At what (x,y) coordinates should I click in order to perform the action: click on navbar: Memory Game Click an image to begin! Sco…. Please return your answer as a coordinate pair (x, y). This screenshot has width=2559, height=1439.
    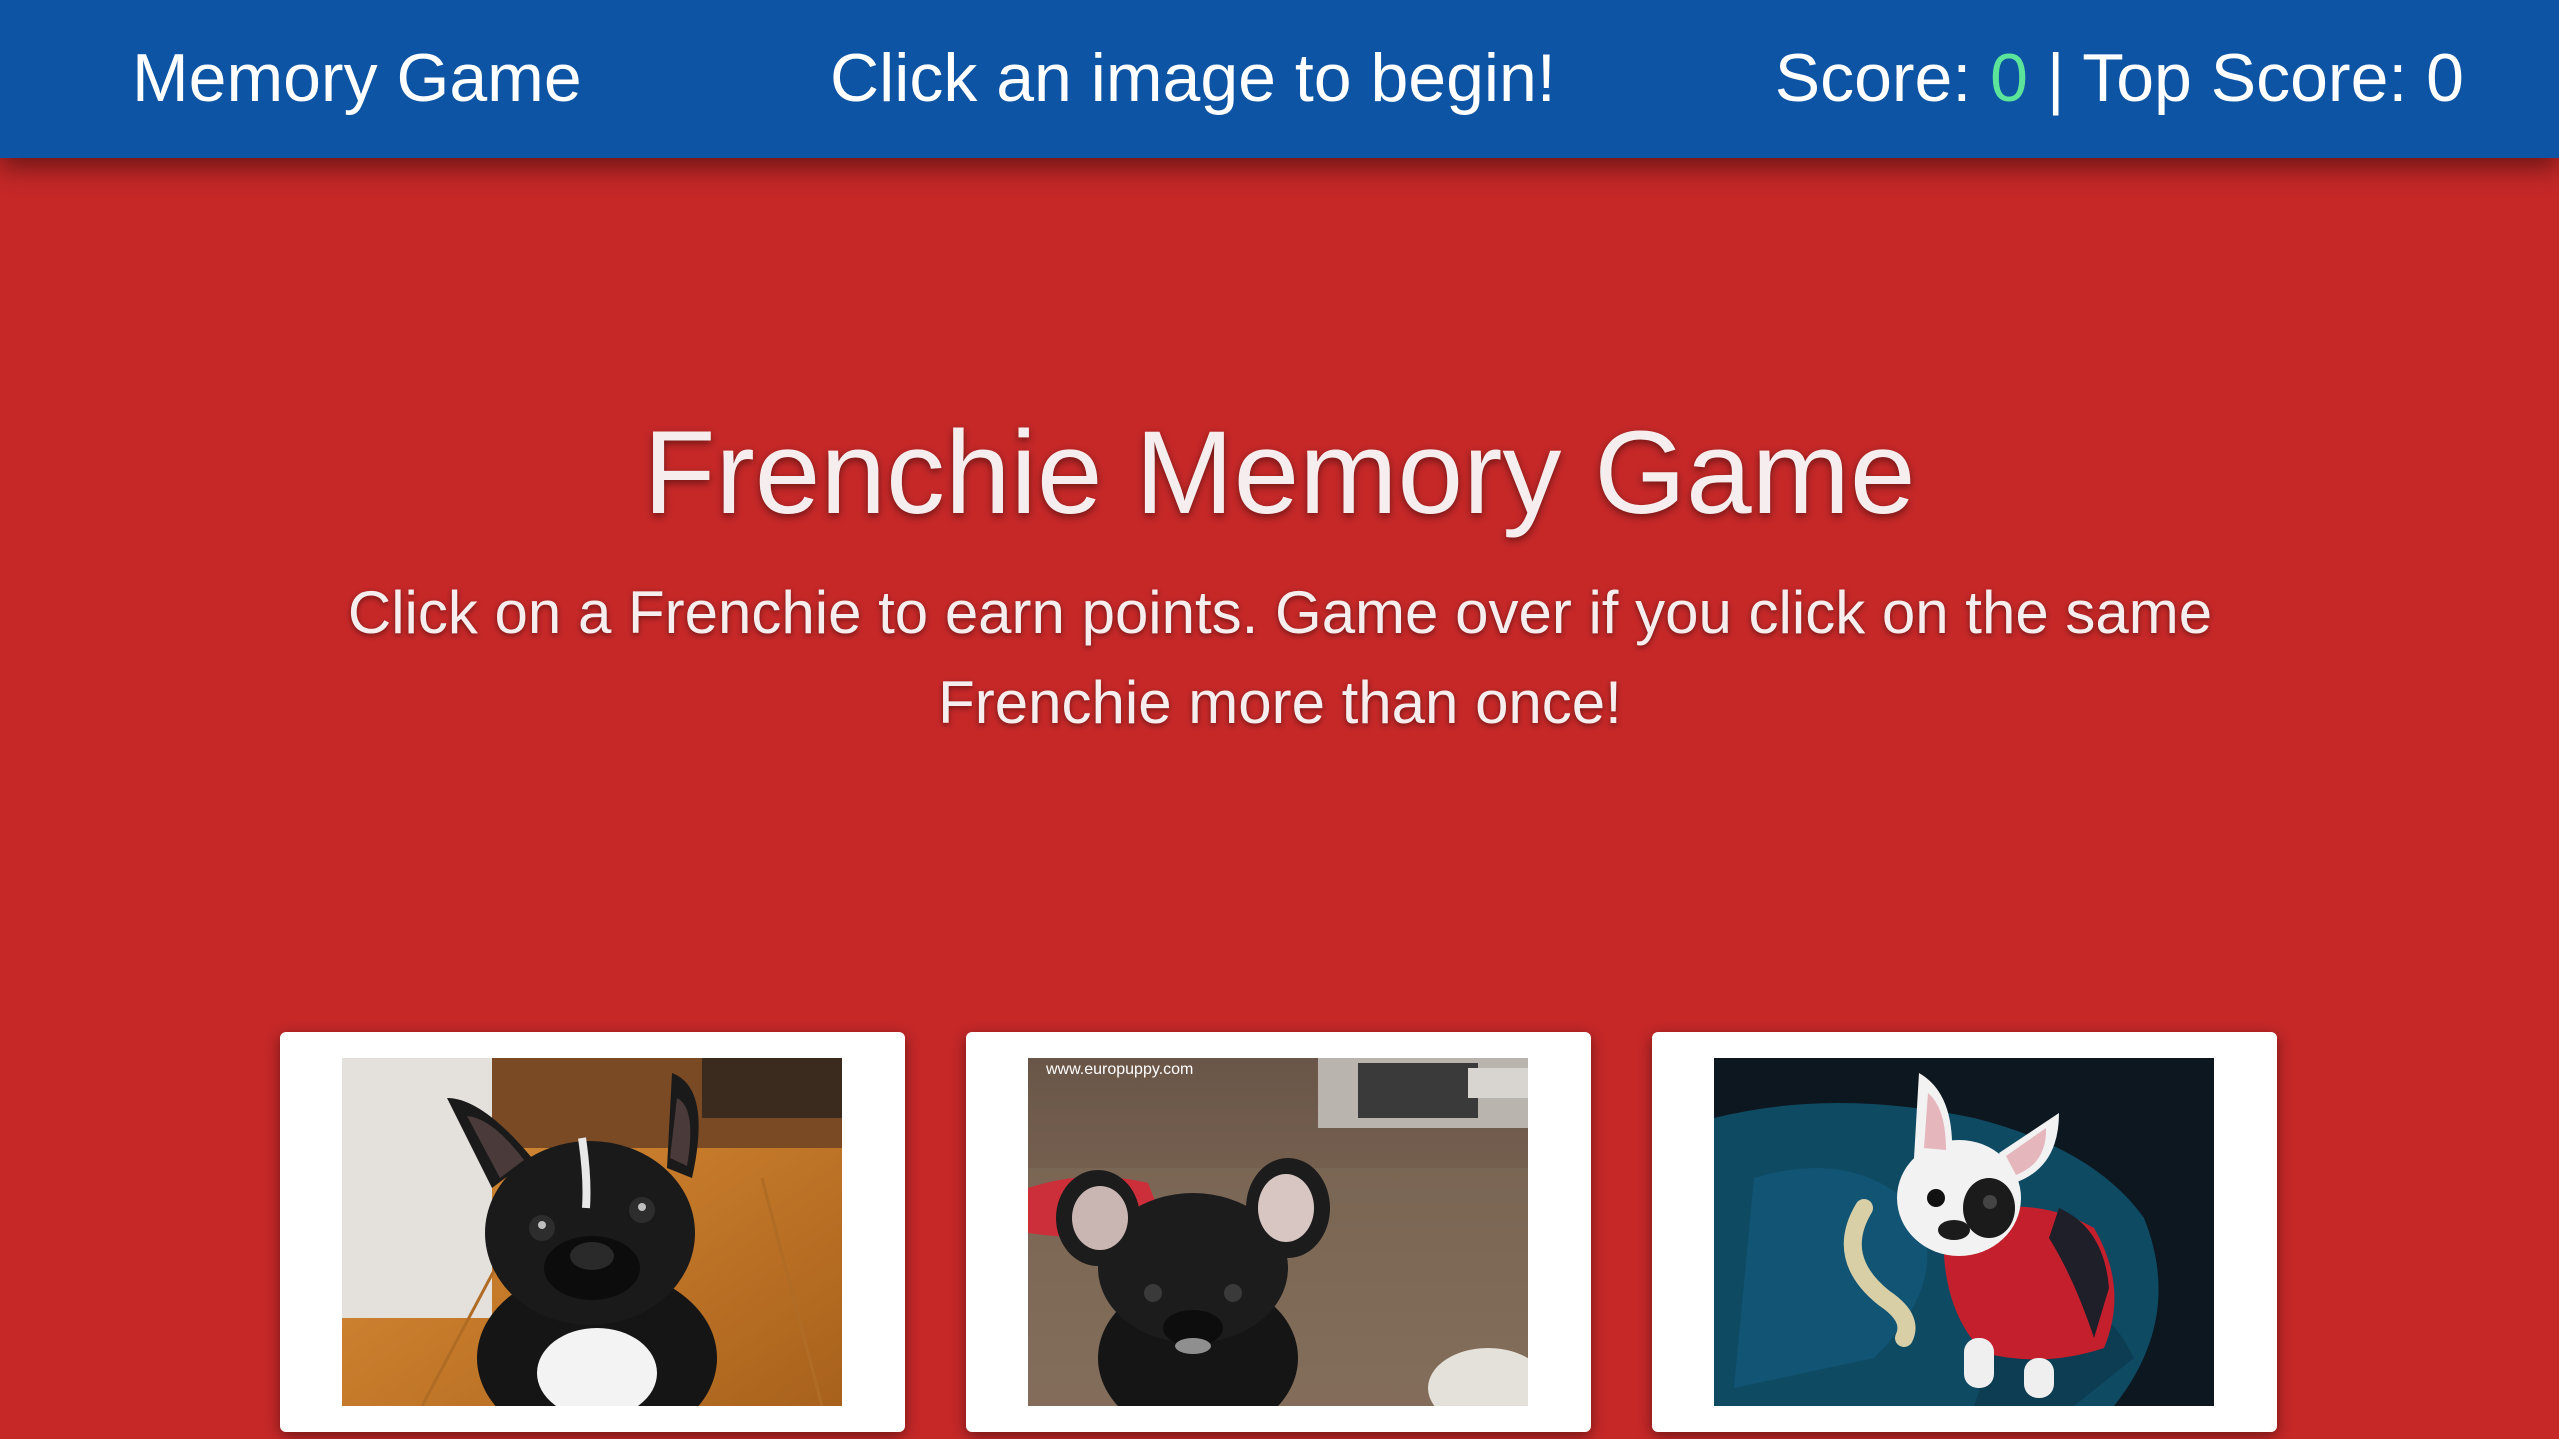
    Looking at the image, I should click on (1279, 79).